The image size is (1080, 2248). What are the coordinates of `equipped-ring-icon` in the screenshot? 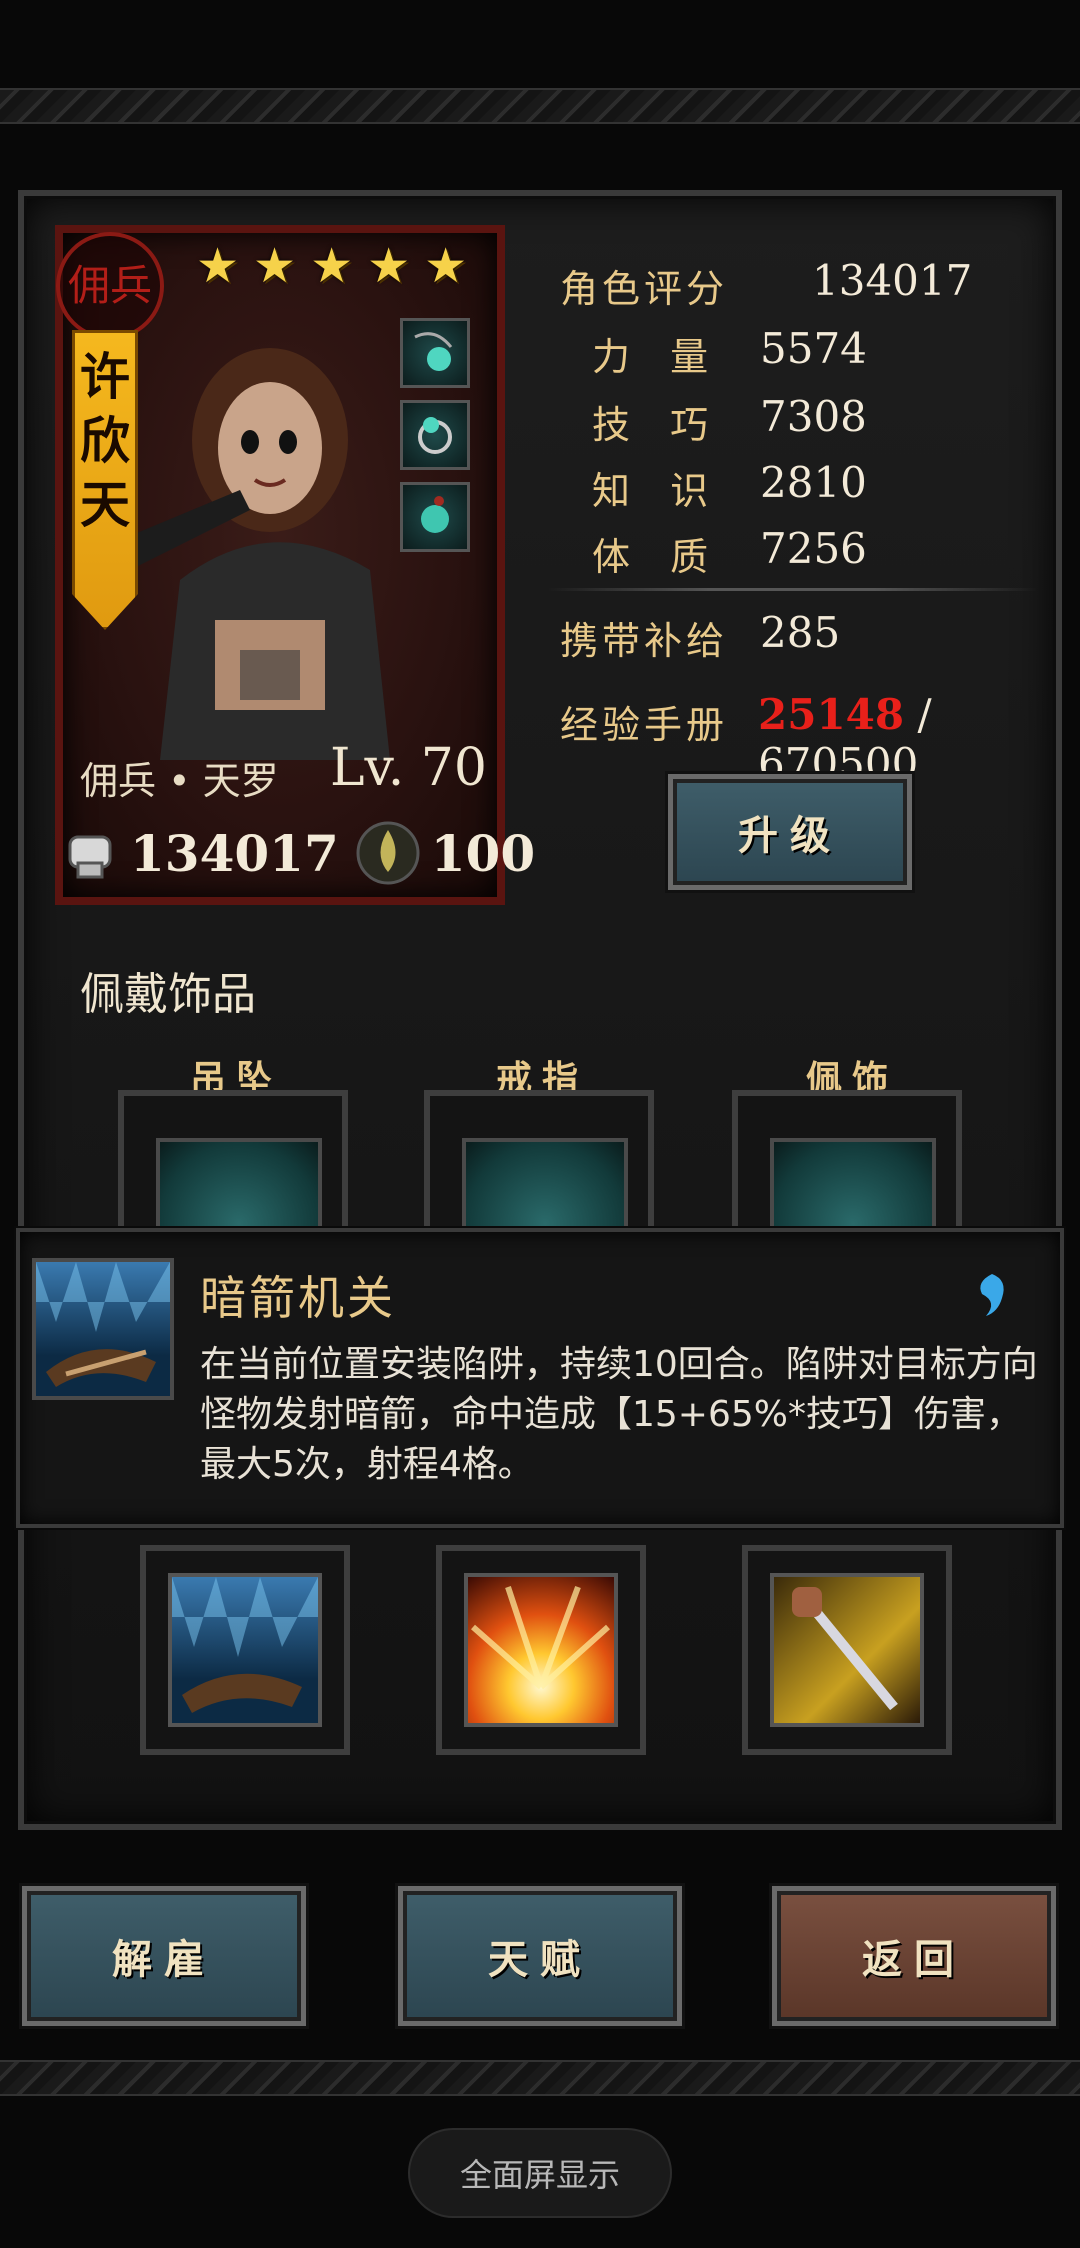 It's located at (435, 435).